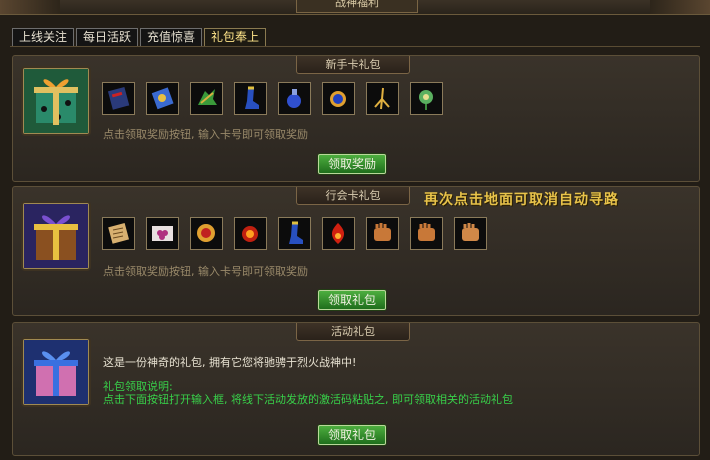 The height and width of the screenshot is (460, 710). What do you see at coordinates (338, 98) in the screenshot?
I see `blue-amulet-icon` at bounding box center [338, 98].